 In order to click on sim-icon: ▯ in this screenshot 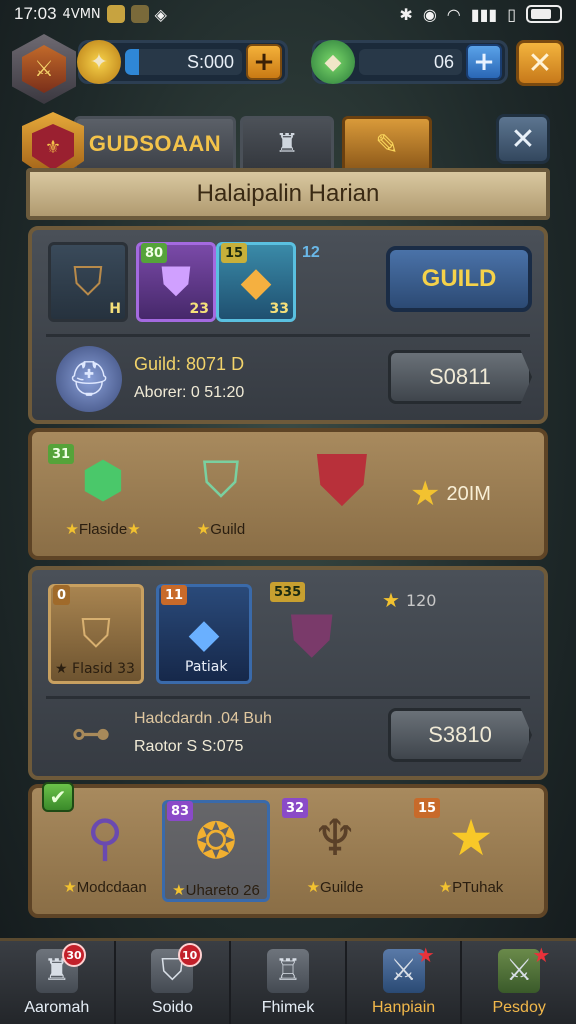, I will do `click(511, 14)`.